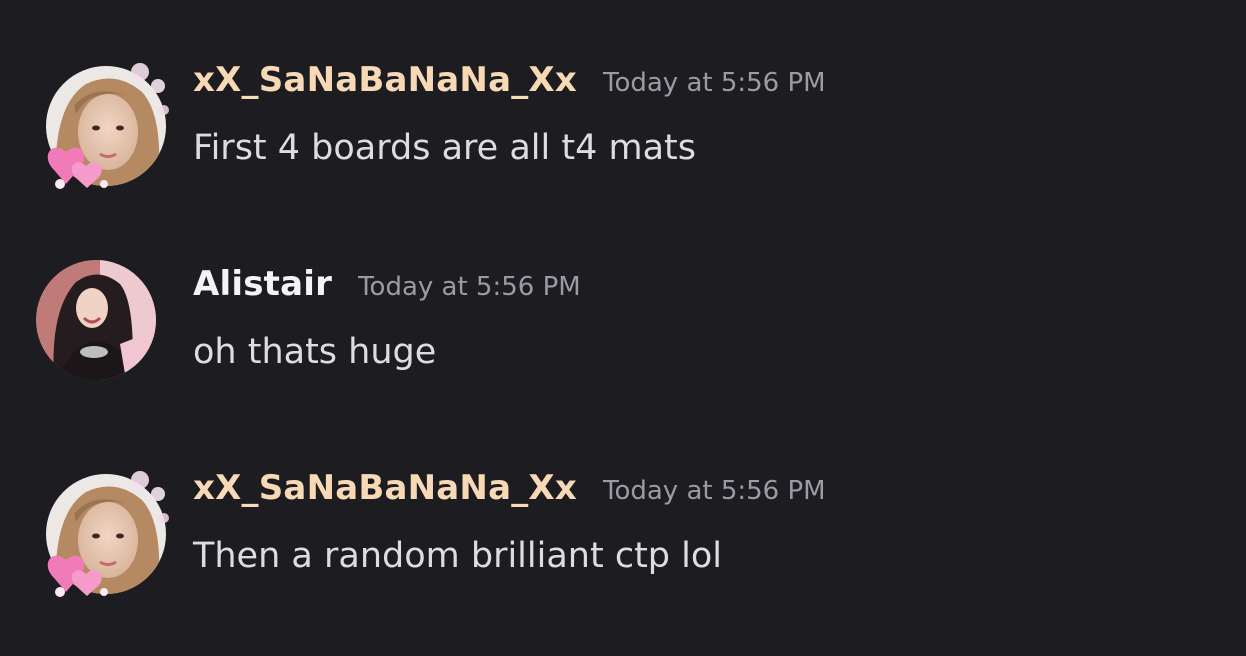 The height and width of the screenshot is (656, 1246). I want to click on message-content: First 4 boards are all t4 mats, so click(444, 148).